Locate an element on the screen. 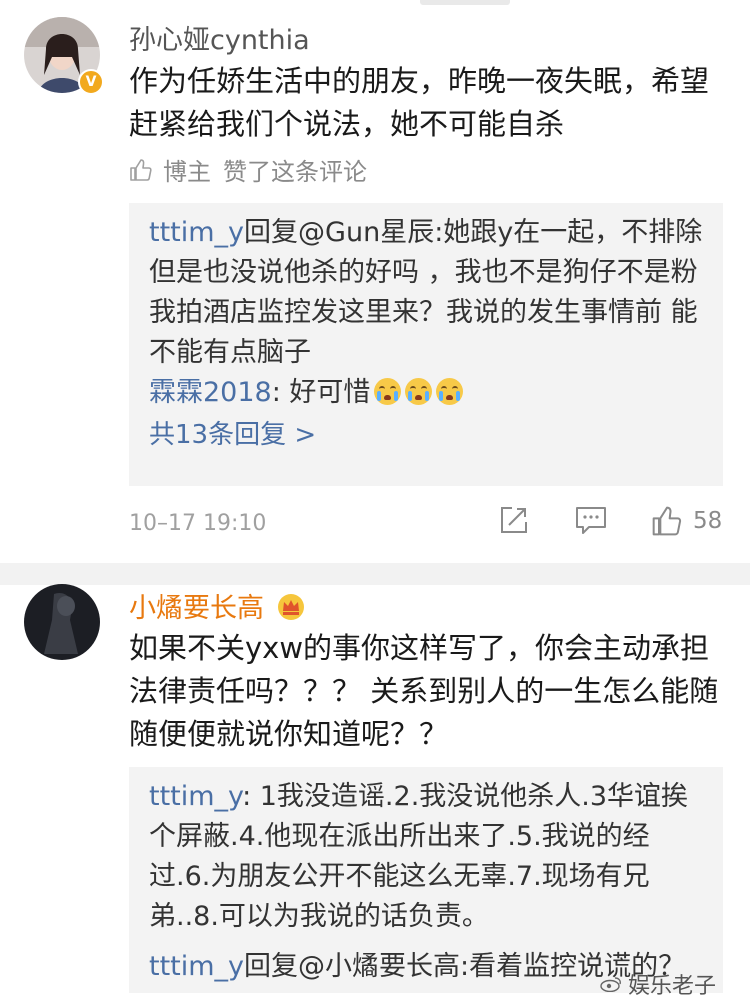 The width and height of the screenshot is (750, 1000). vip-crown-icon is located at coordinates (290, 607).